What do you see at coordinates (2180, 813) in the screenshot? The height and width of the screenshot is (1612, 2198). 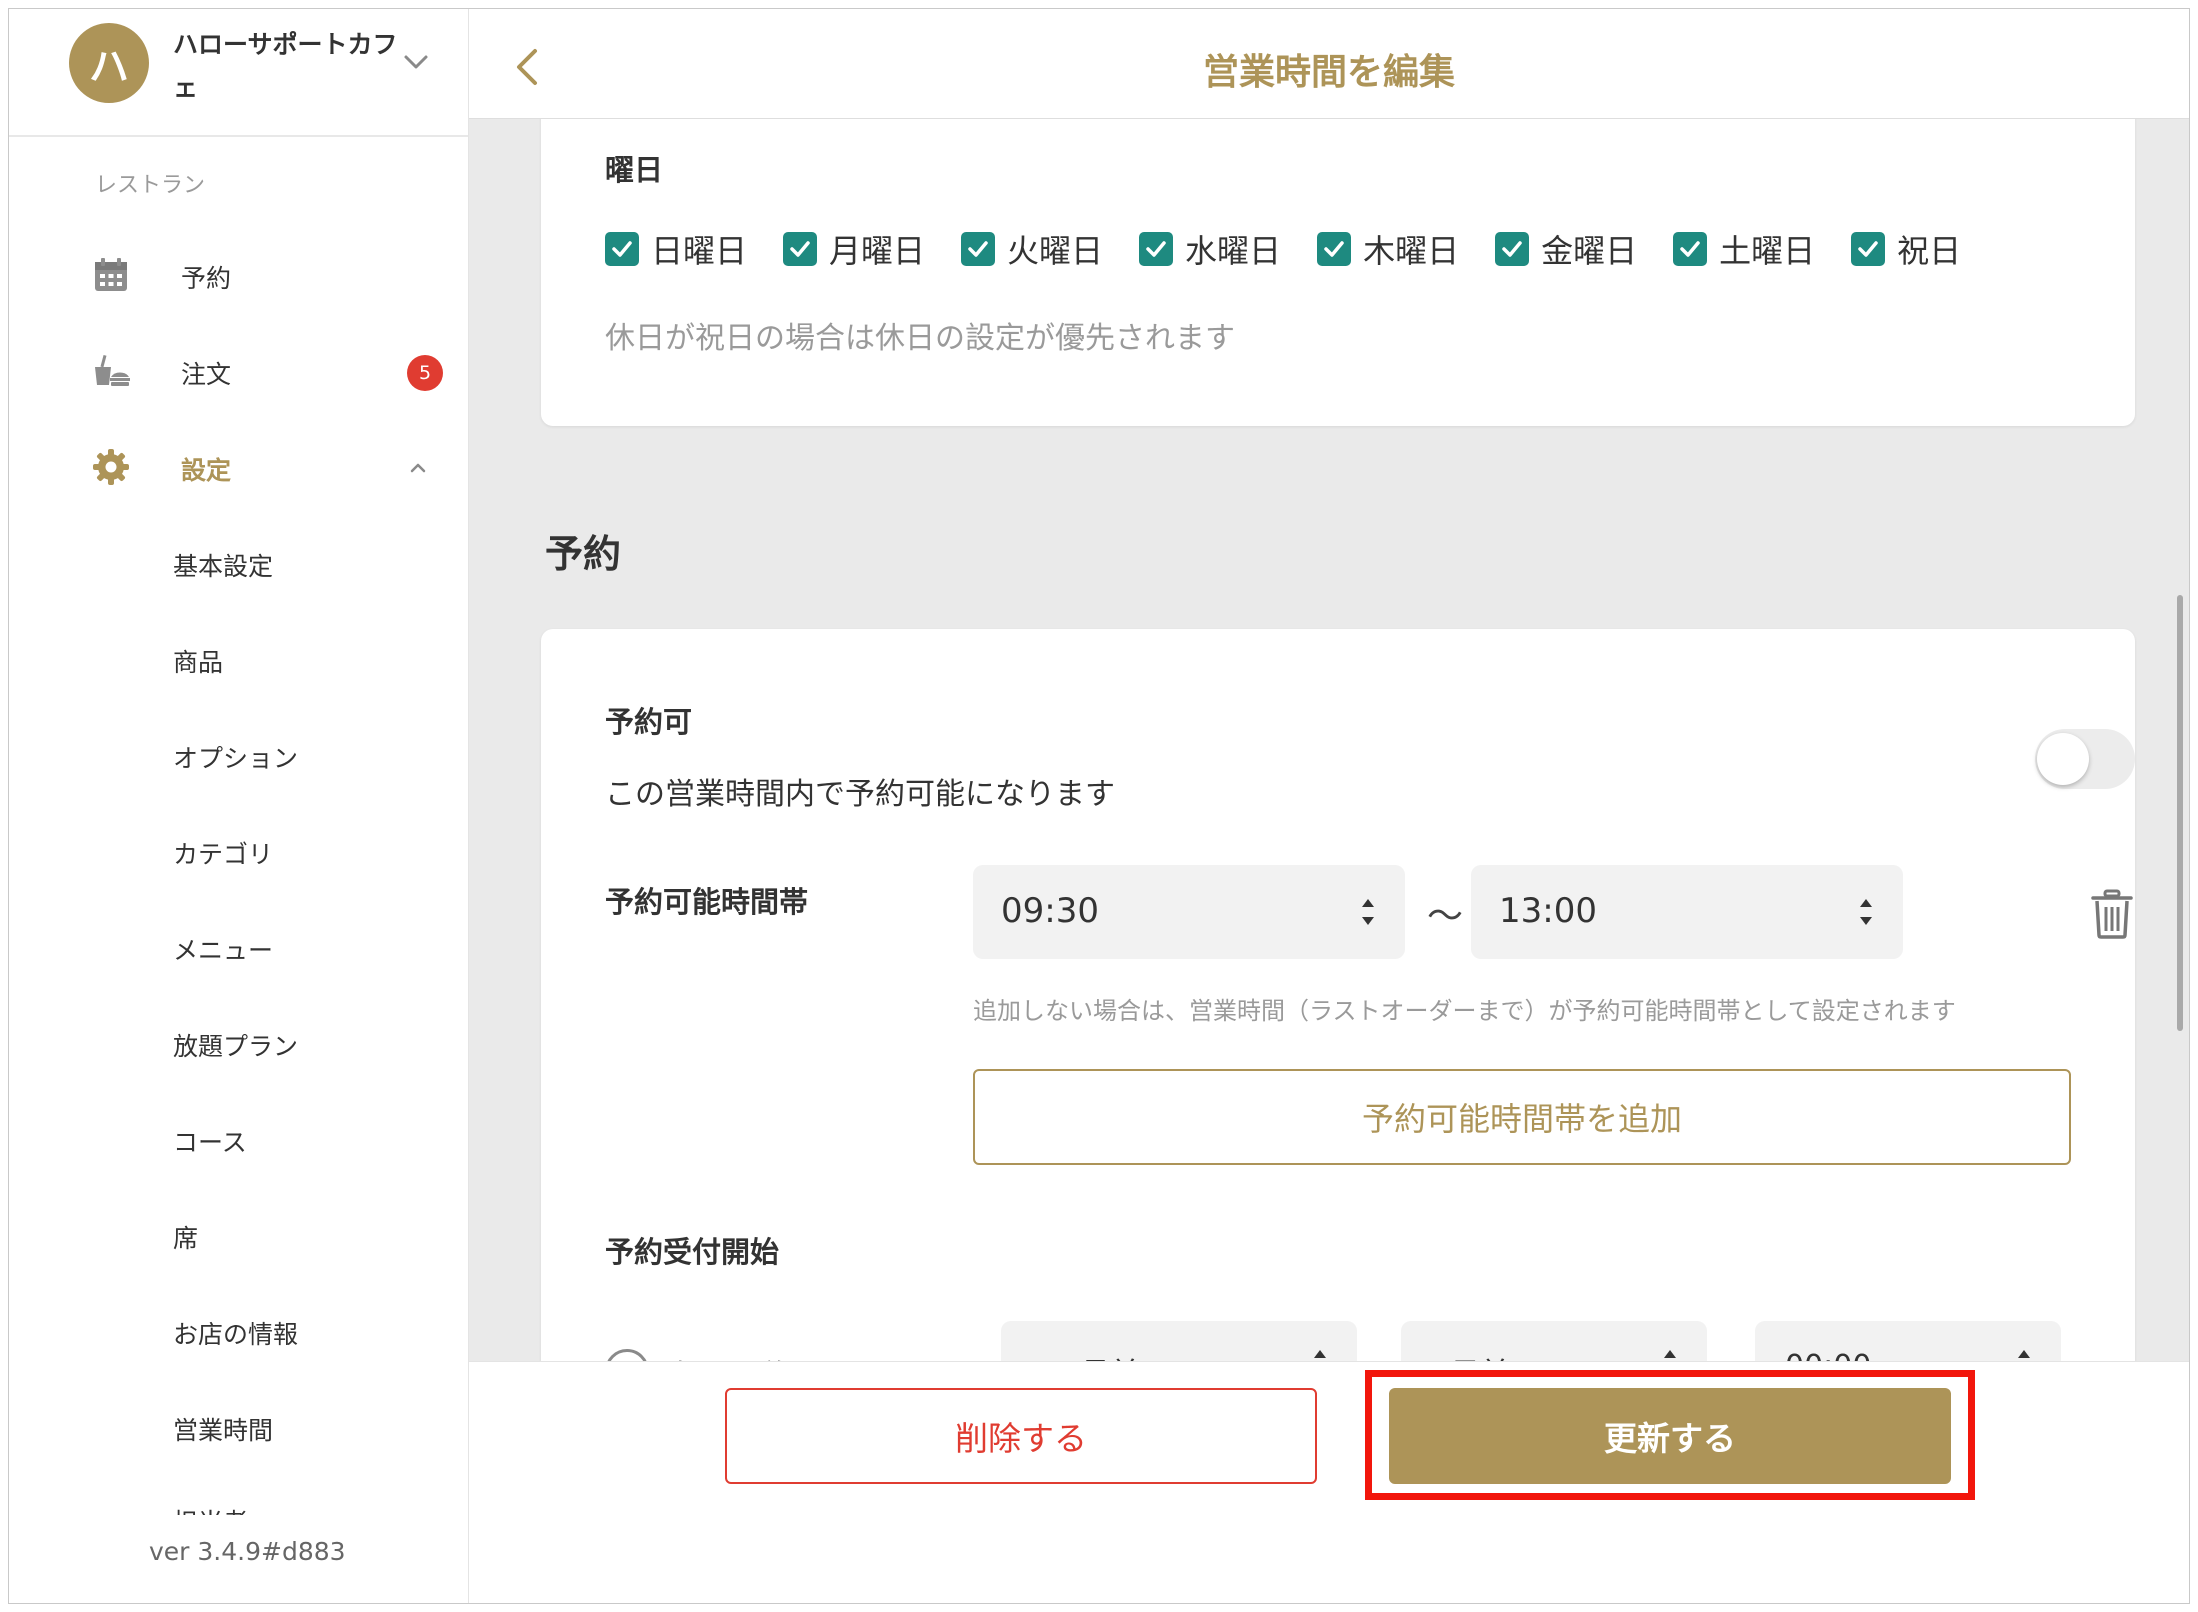 I see `scrollbar` at bounding box center [2180, 813].